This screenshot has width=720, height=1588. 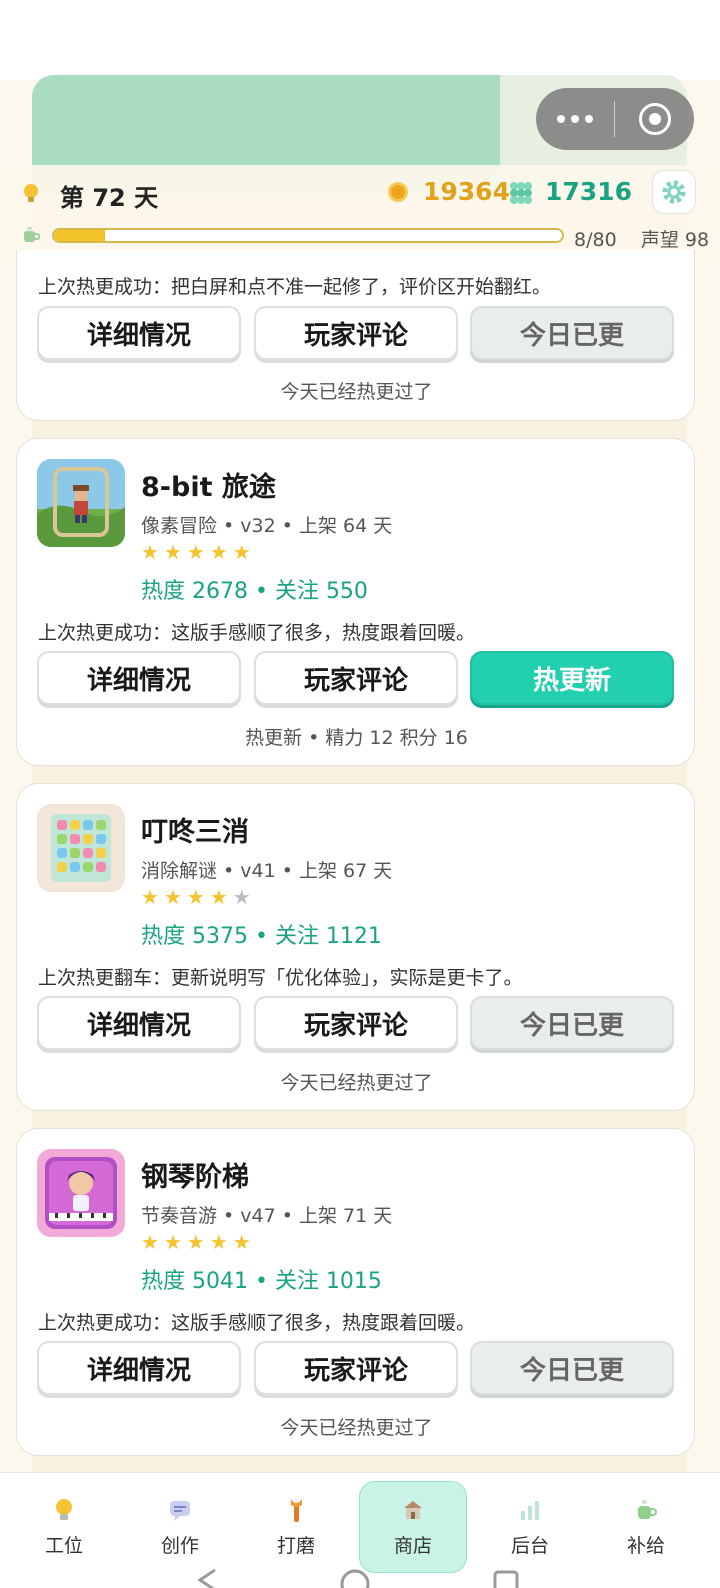 I want to click on top-safe-area, so click(x=360, y=40).